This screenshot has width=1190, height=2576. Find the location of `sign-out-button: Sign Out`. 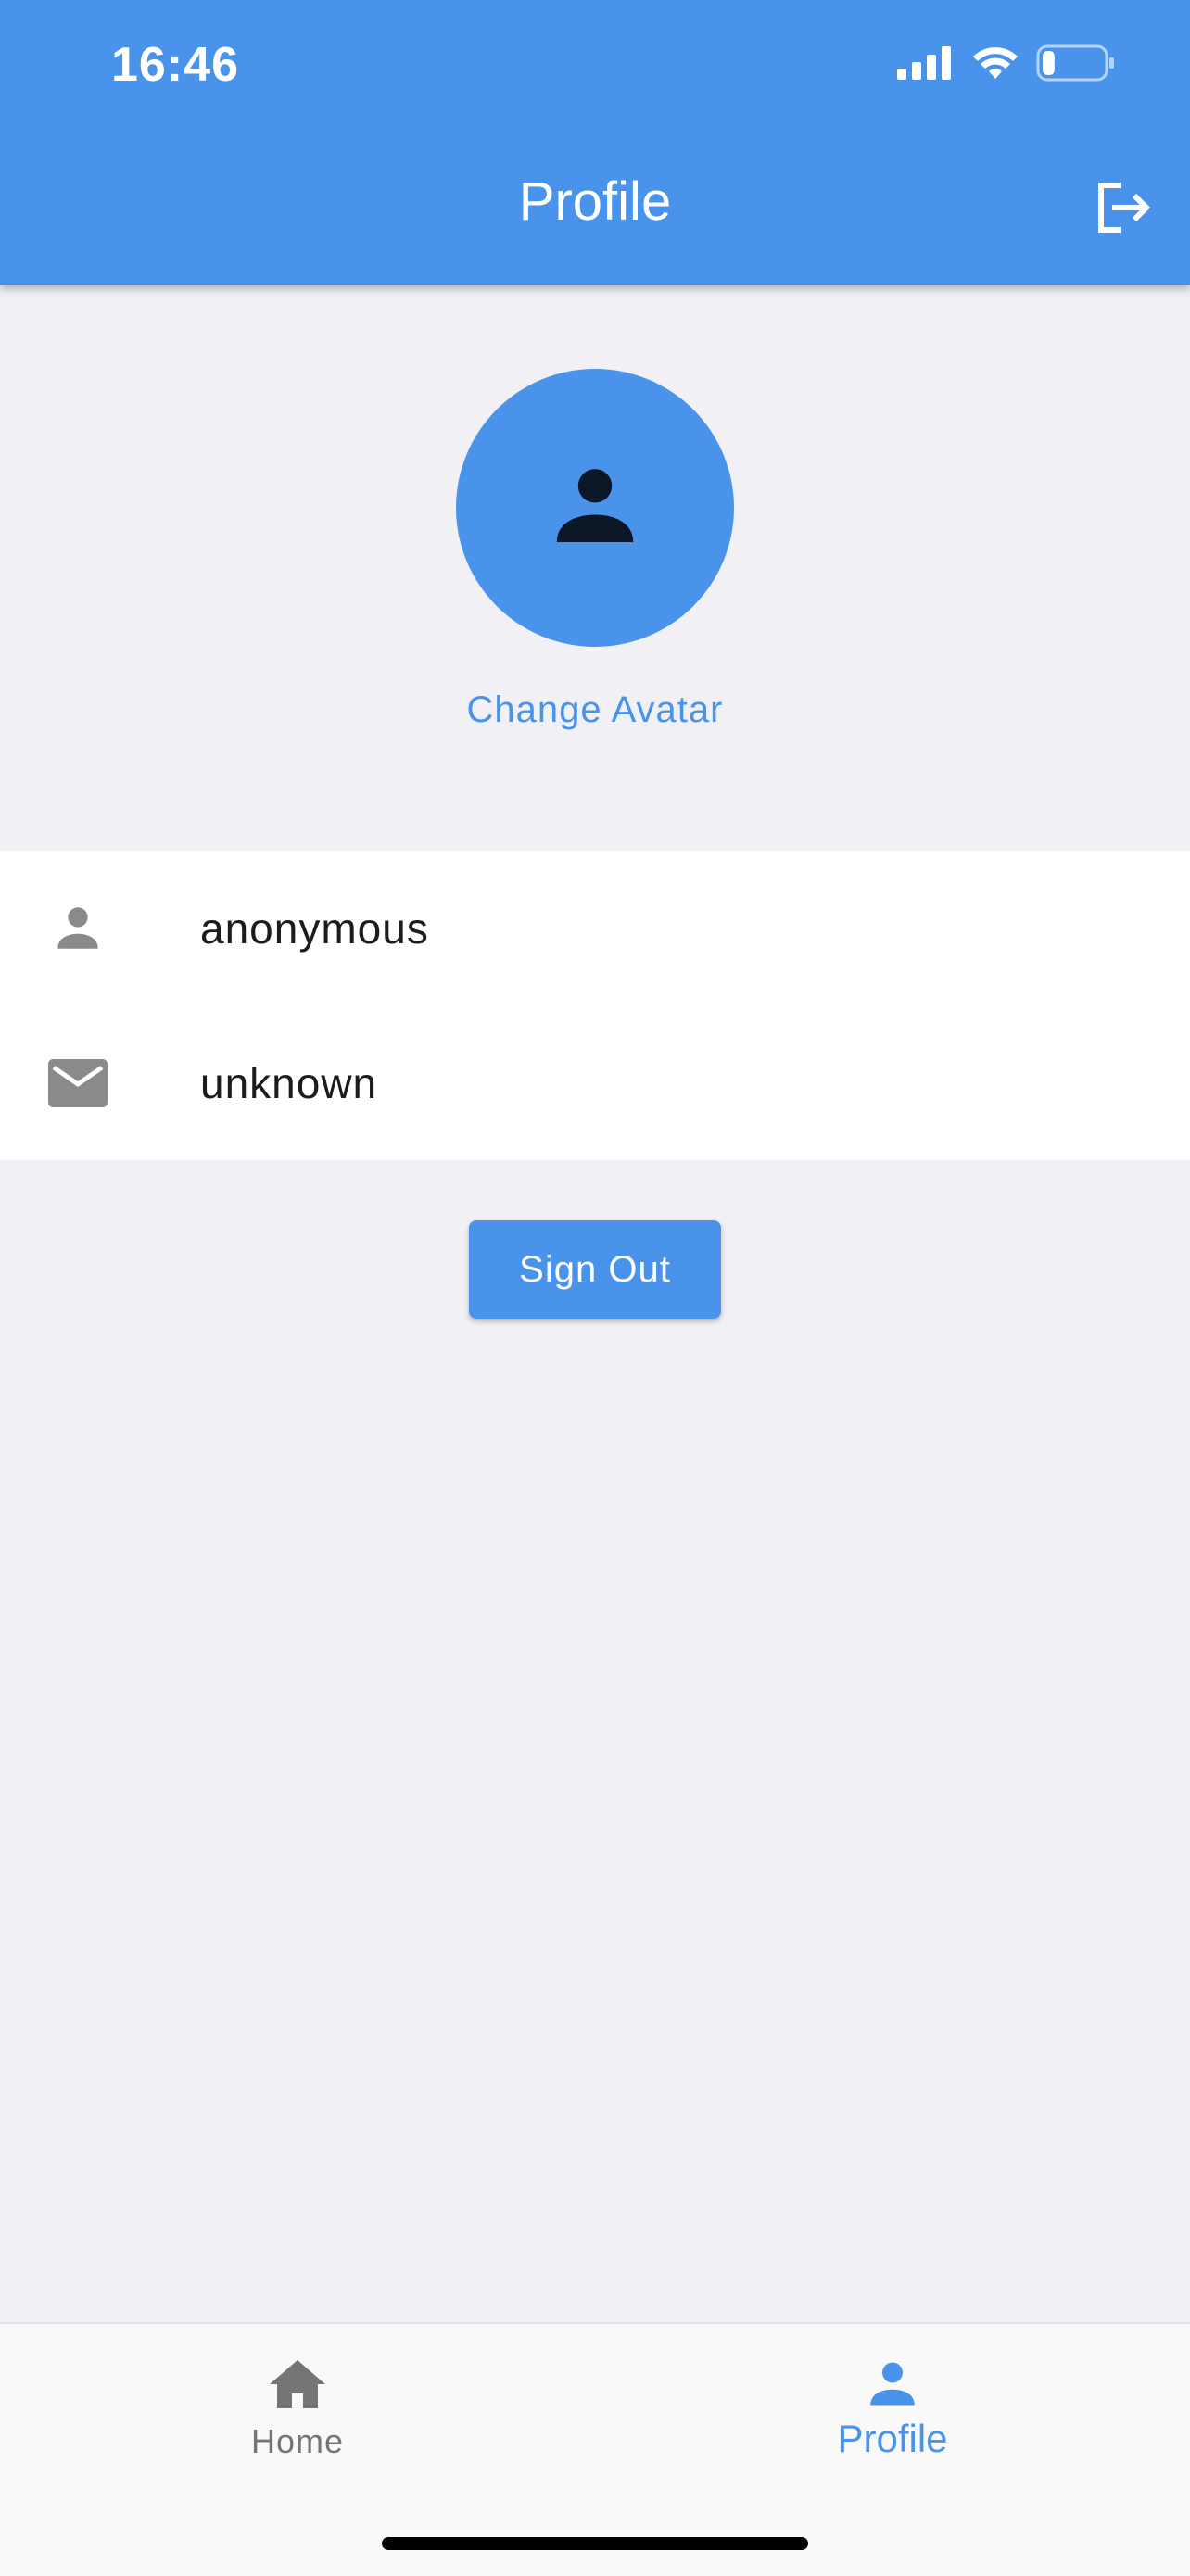

sign-out-button: Sign Out is located at coordinates (595, 1269).